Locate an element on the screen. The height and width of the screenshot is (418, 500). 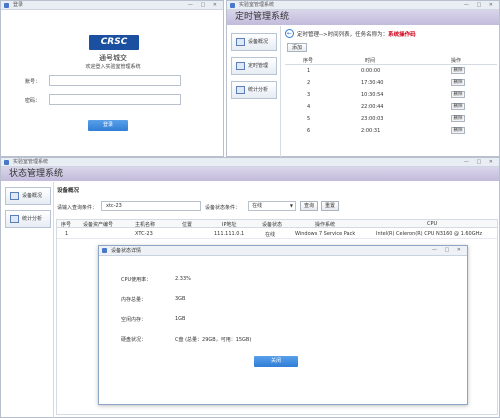
cell-time: 22:00:44 is located at coordinates (372, 107).